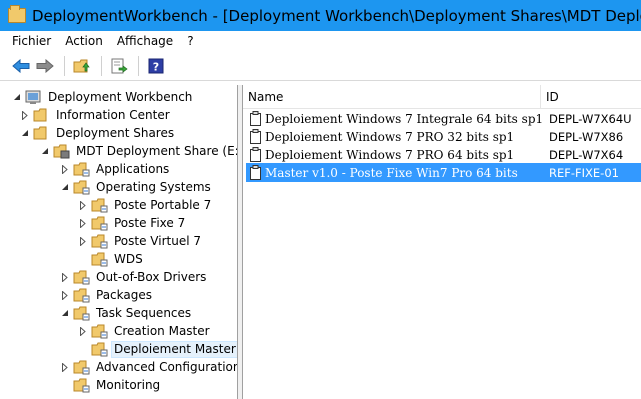  I want to click on tree-item: Deploiement Master, so click(157, 349).